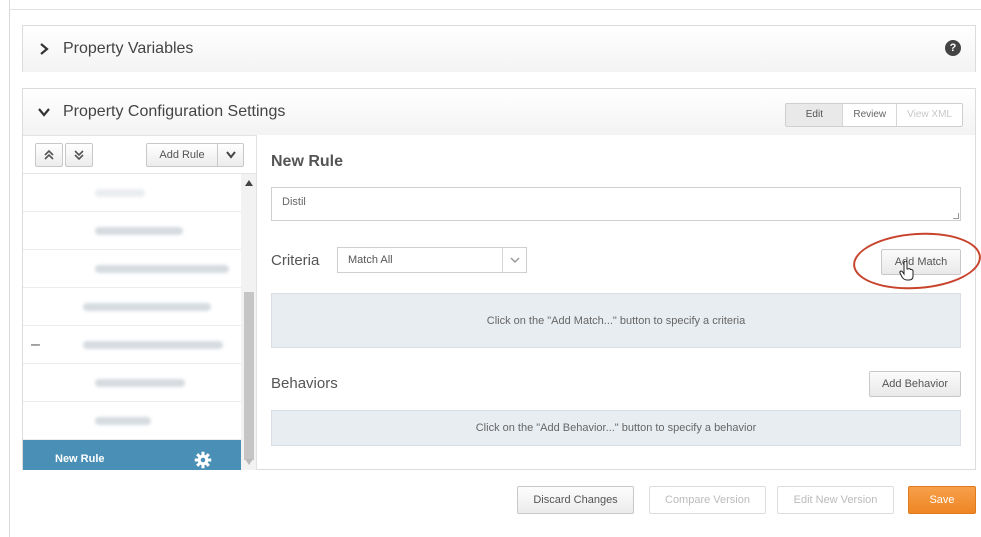  What do you see at coordinates (707, 500) in the screenshot?
I see `compare-version-button: Compare Version` at bounding box center [707, 500].